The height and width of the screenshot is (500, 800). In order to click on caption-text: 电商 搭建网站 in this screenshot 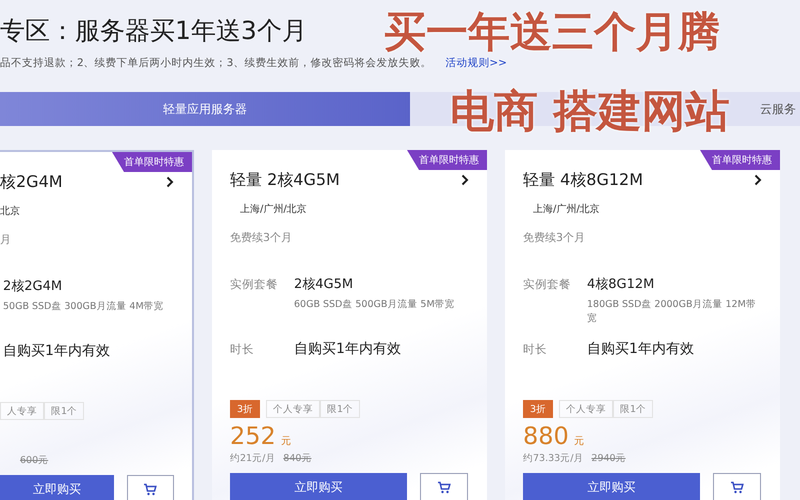, I will do `click(590, 112)`.